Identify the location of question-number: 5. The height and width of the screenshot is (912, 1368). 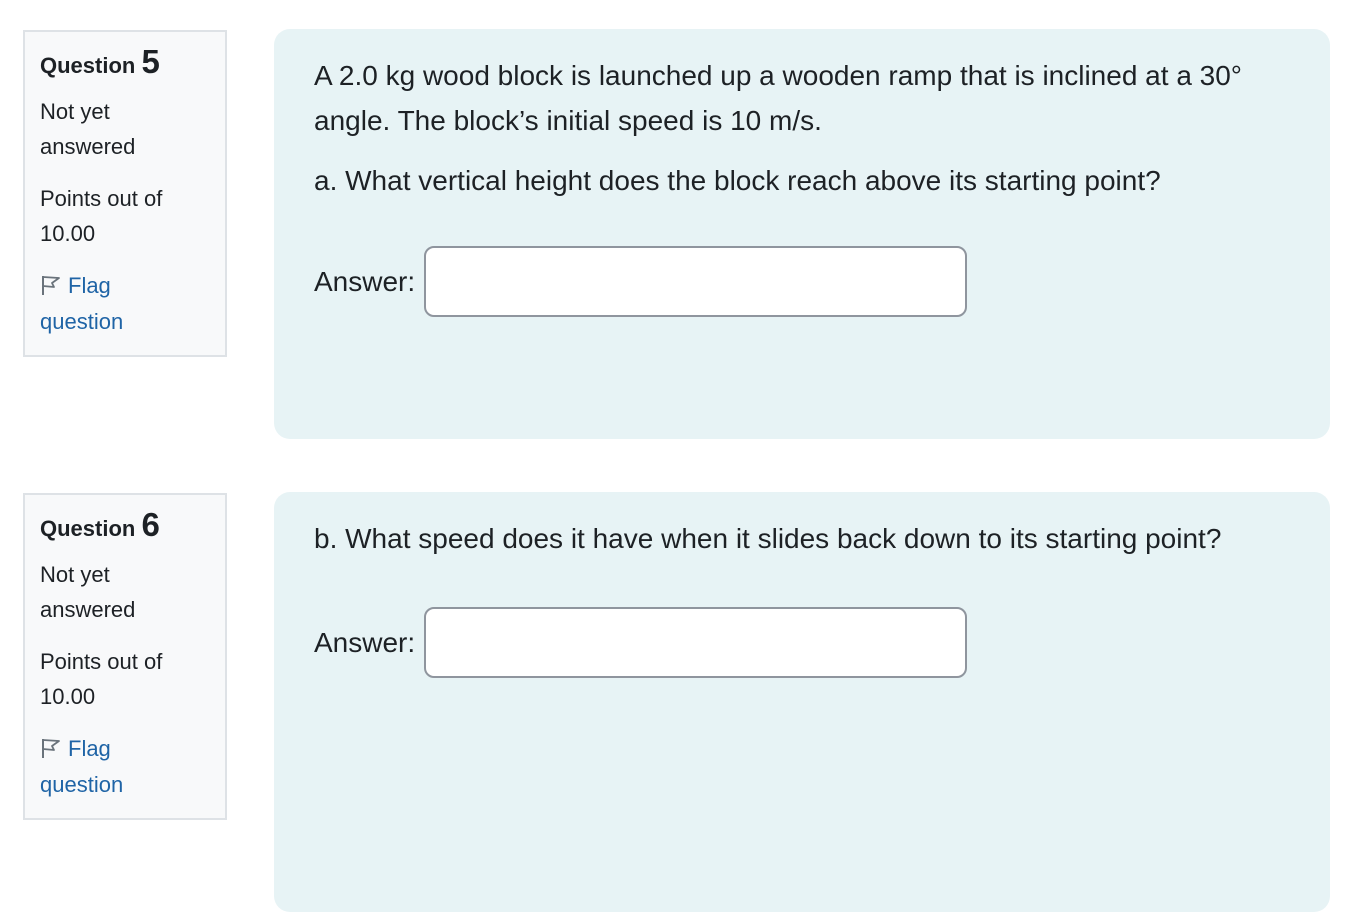
(150, 61).